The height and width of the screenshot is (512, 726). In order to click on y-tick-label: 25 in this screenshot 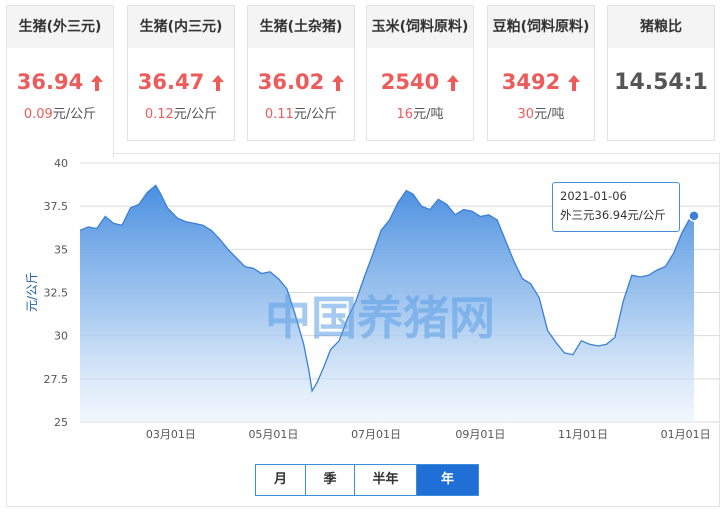, I will do `click(61, 422)`.